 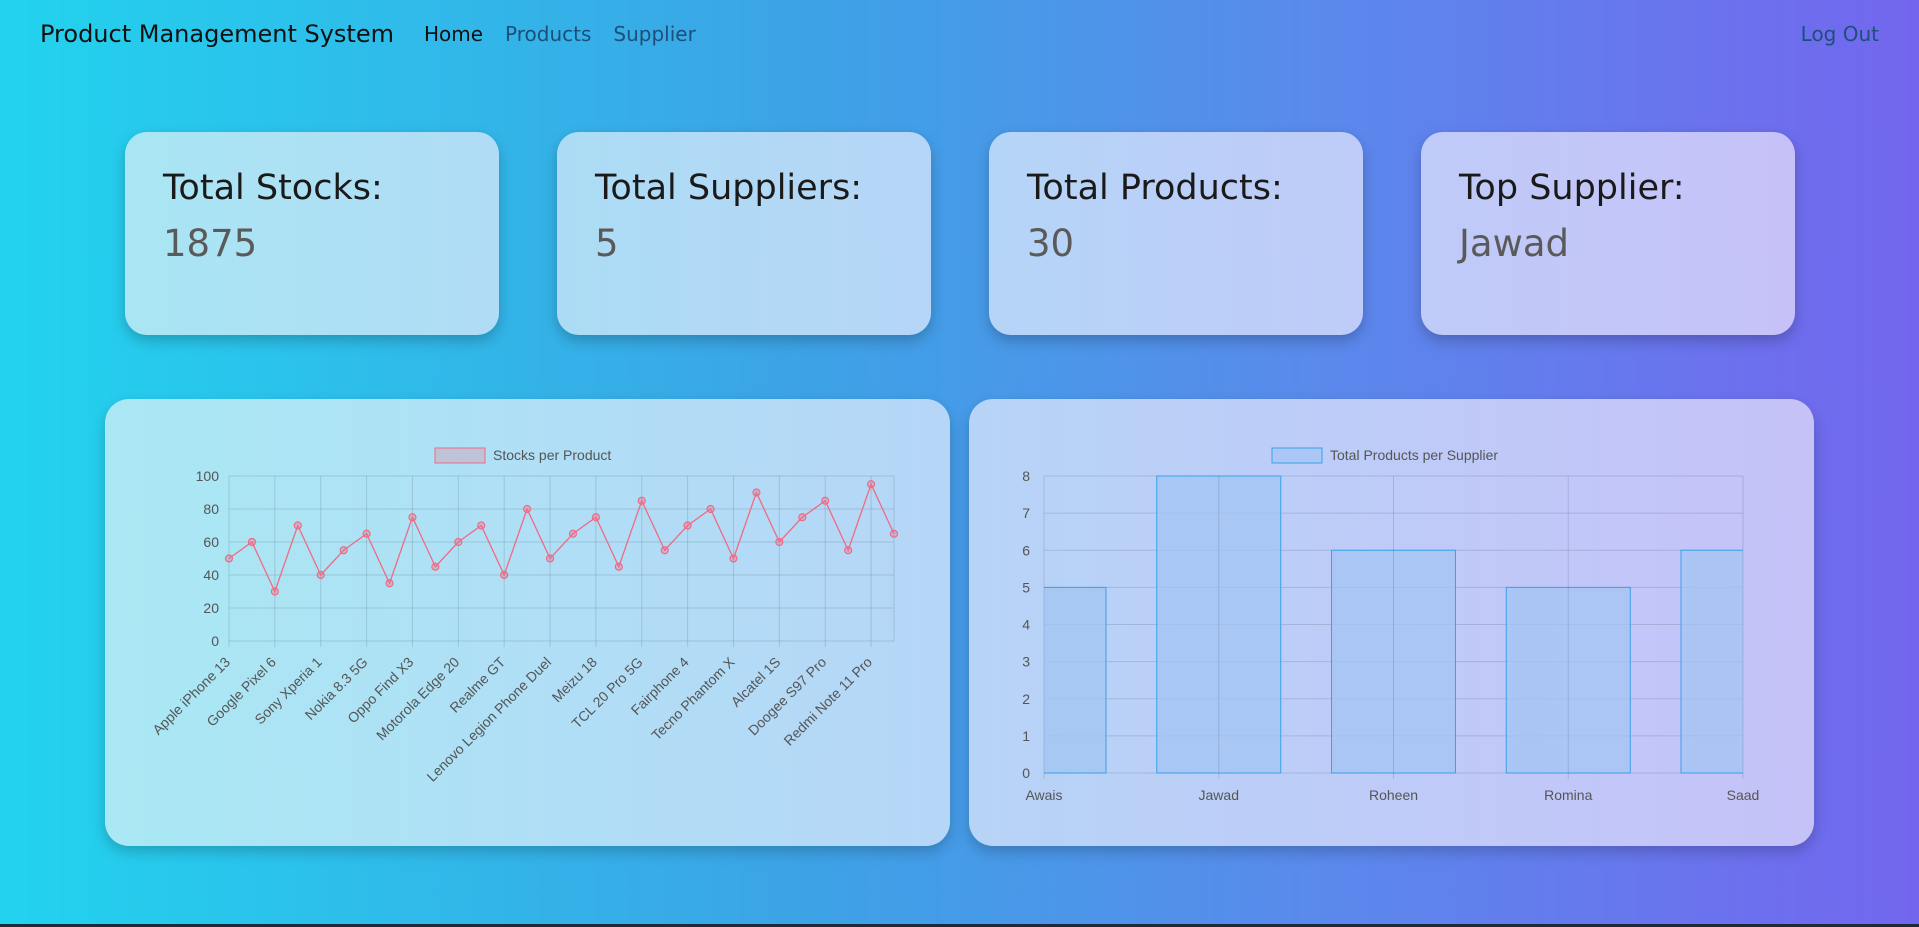 I want to click on x-tick-label: Motorola Edge 20, so click(x=418, y=699).